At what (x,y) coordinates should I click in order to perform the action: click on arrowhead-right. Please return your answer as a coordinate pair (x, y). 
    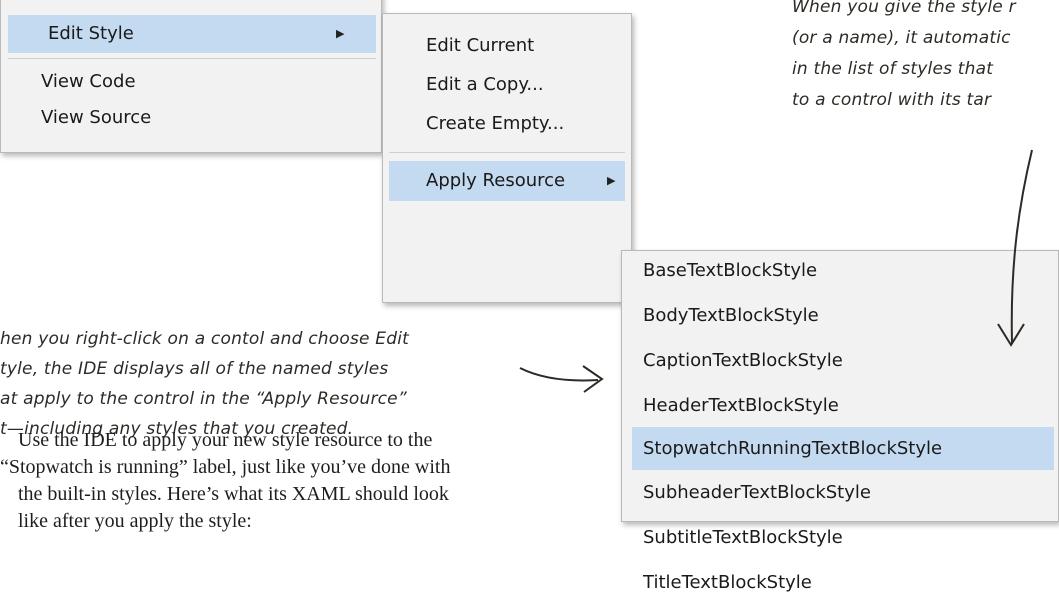
    Looking at the image, I should click on (593, 379).